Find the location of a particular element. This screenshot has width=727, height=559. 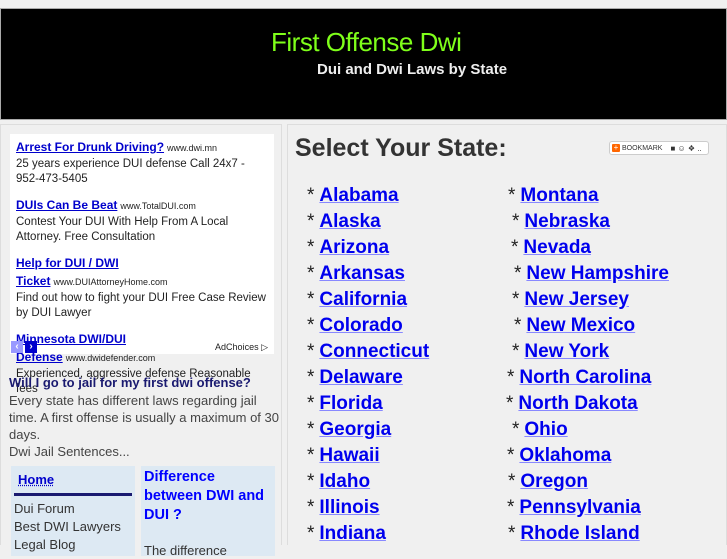

nav-home-link: Home is located at coordinates (73, 479).